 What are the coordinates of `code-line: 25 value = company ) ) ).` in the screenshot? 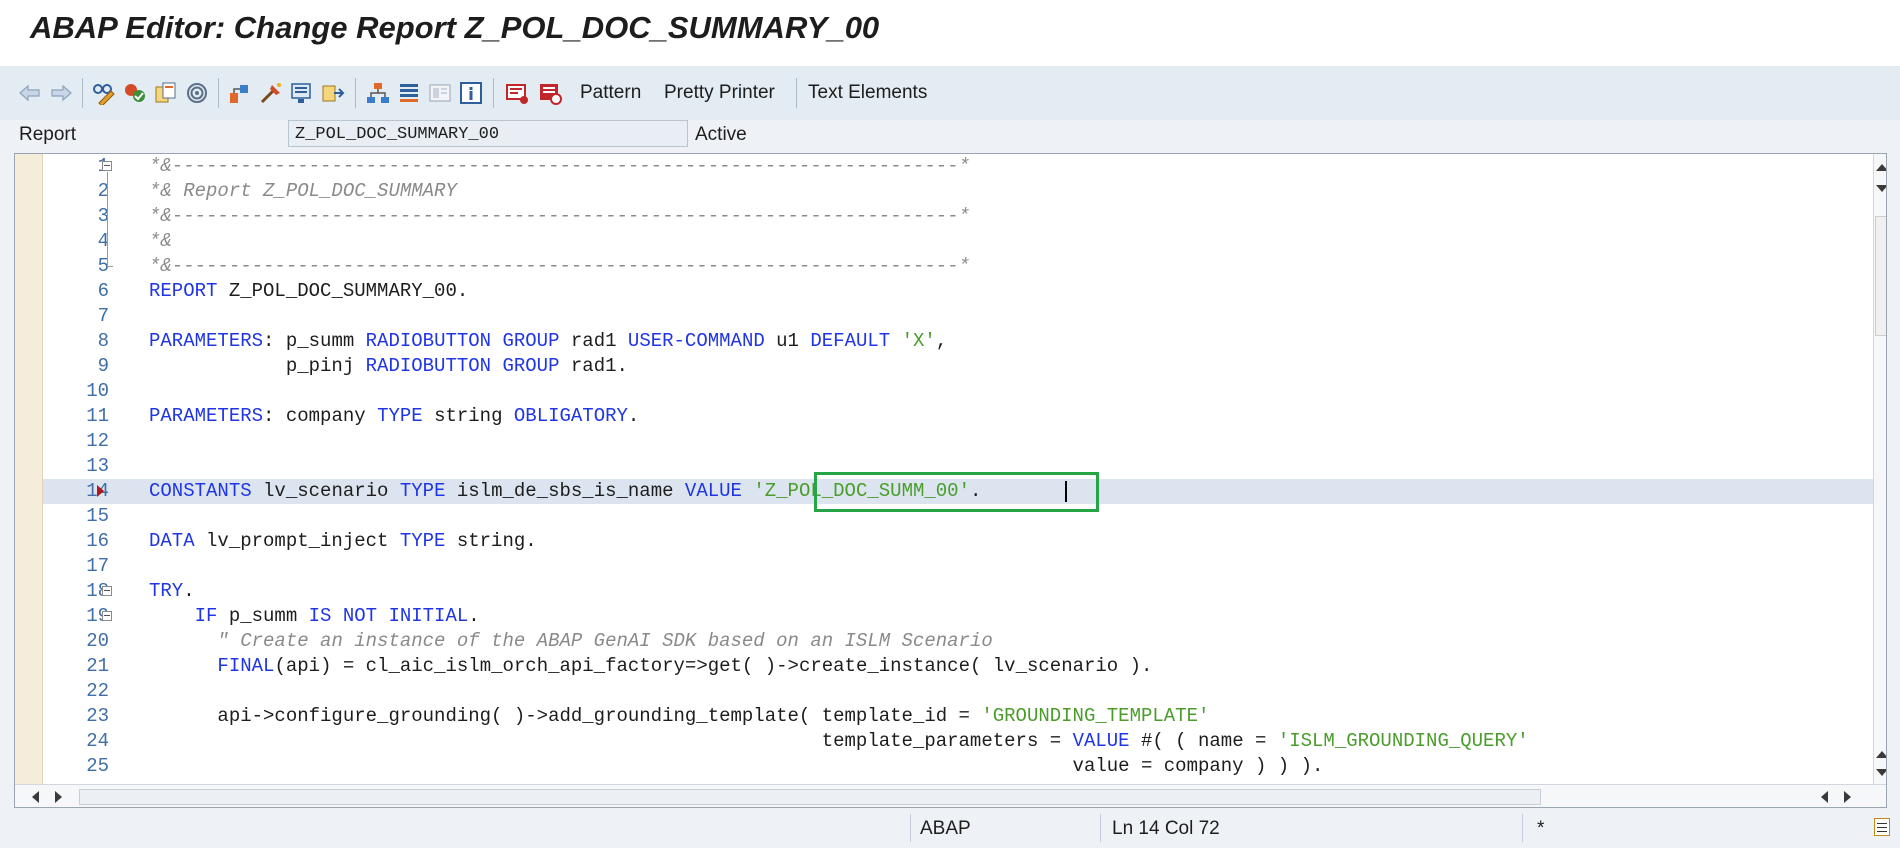 It's located at (958, 766).